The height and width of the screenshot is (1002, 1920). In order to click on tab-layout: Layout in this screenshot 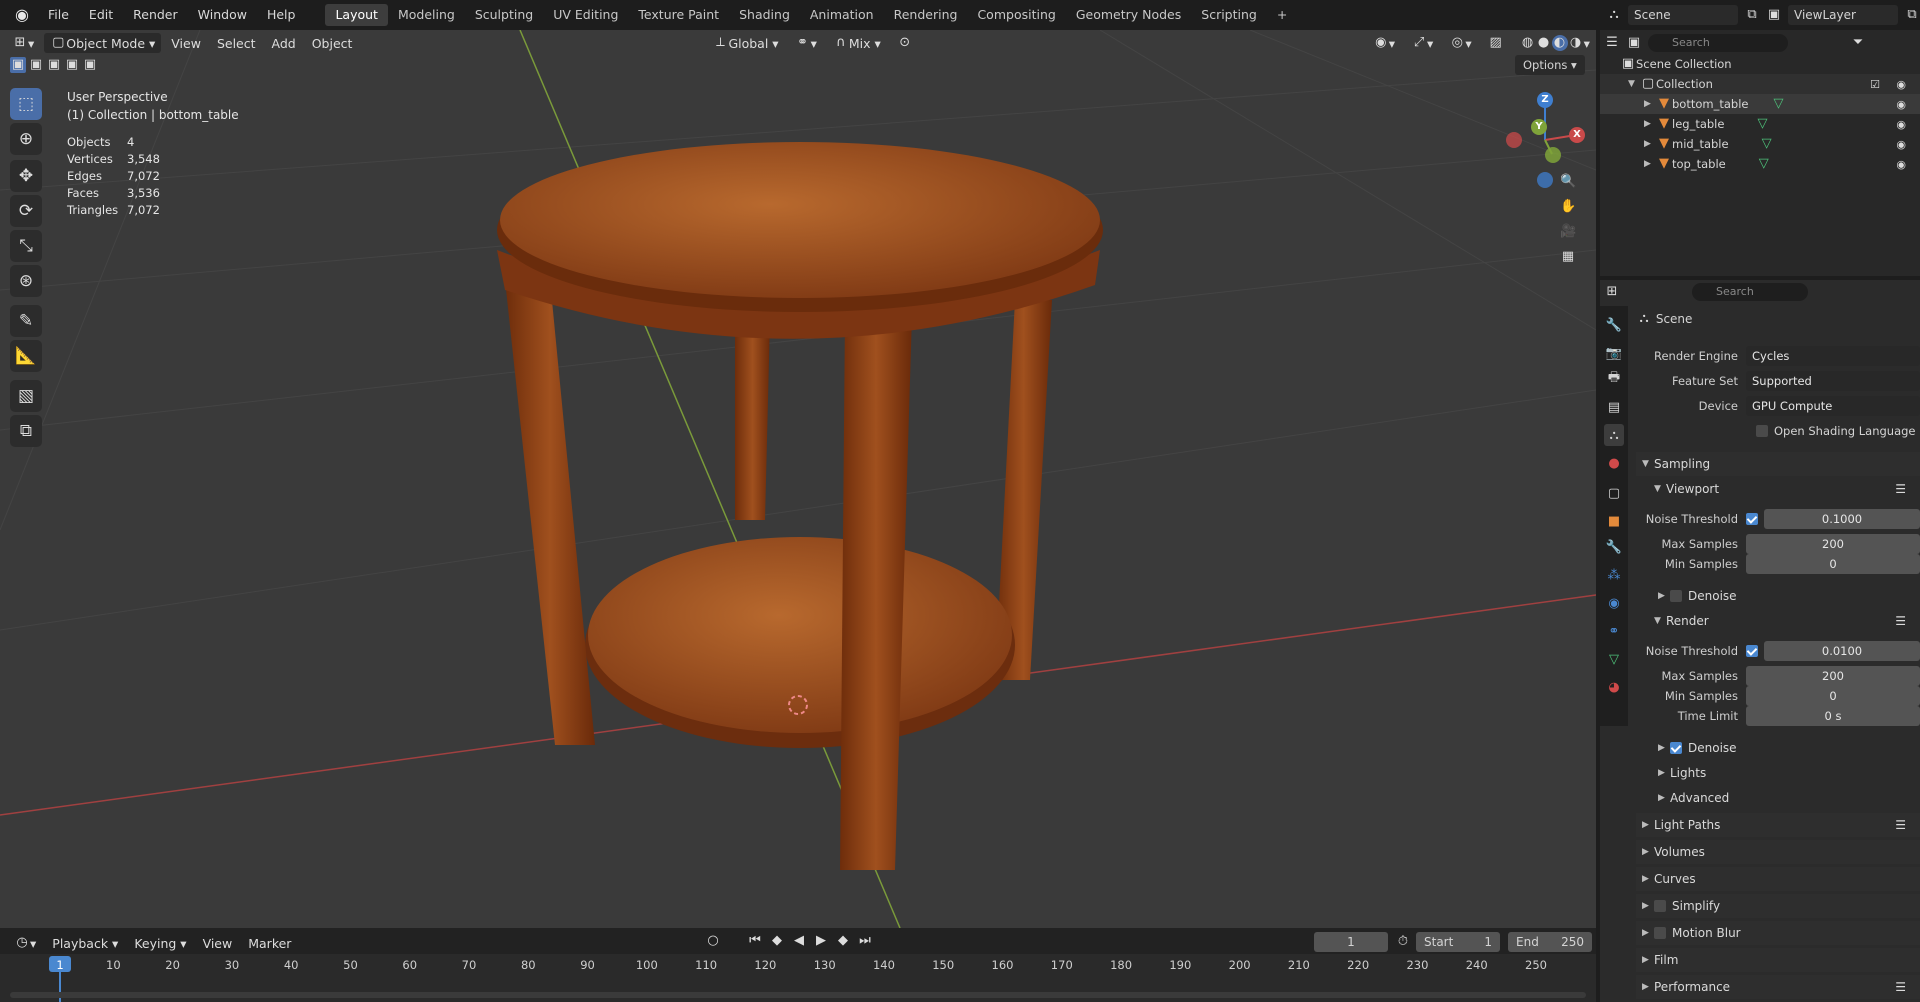, I will do `click(356, 15)`.